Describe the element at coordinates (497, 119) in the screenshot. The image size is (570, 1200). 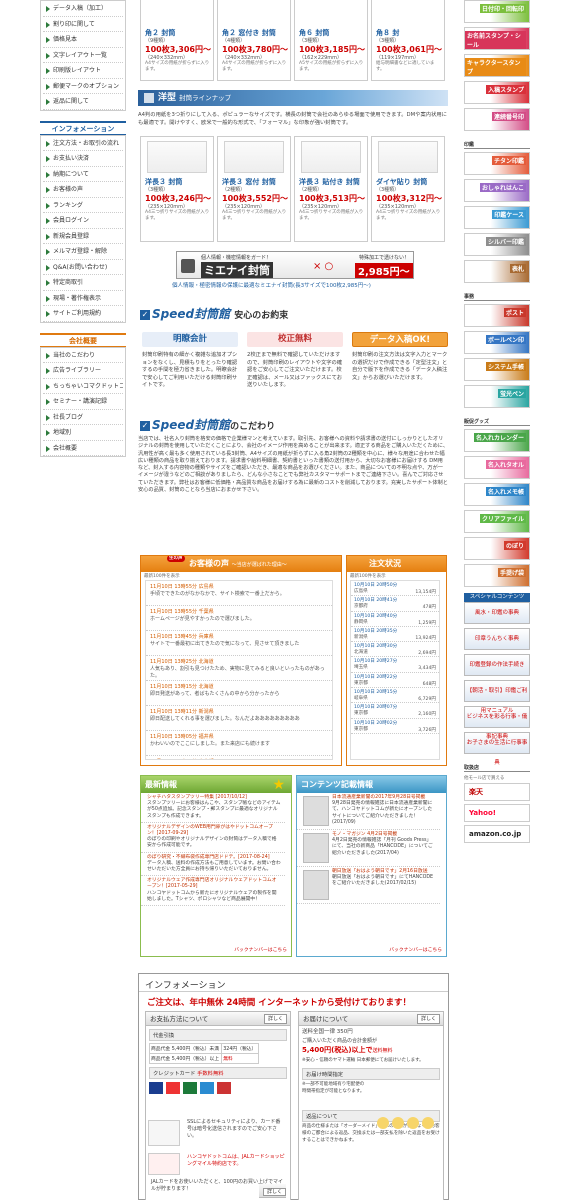
I see `right-banner: 連続番号印` at that location.